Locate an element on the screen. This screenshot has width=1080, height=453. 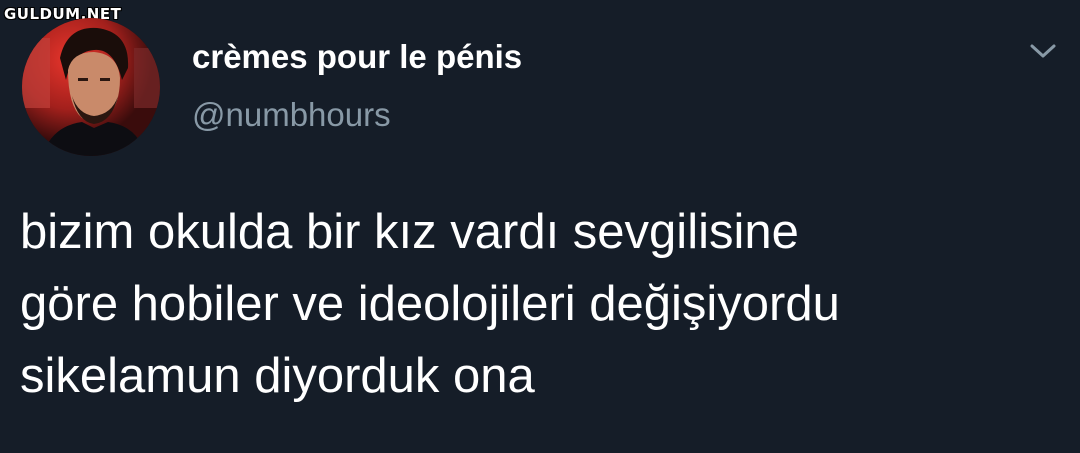
author-handle: @numbhours is located at coordinates (291, 114).